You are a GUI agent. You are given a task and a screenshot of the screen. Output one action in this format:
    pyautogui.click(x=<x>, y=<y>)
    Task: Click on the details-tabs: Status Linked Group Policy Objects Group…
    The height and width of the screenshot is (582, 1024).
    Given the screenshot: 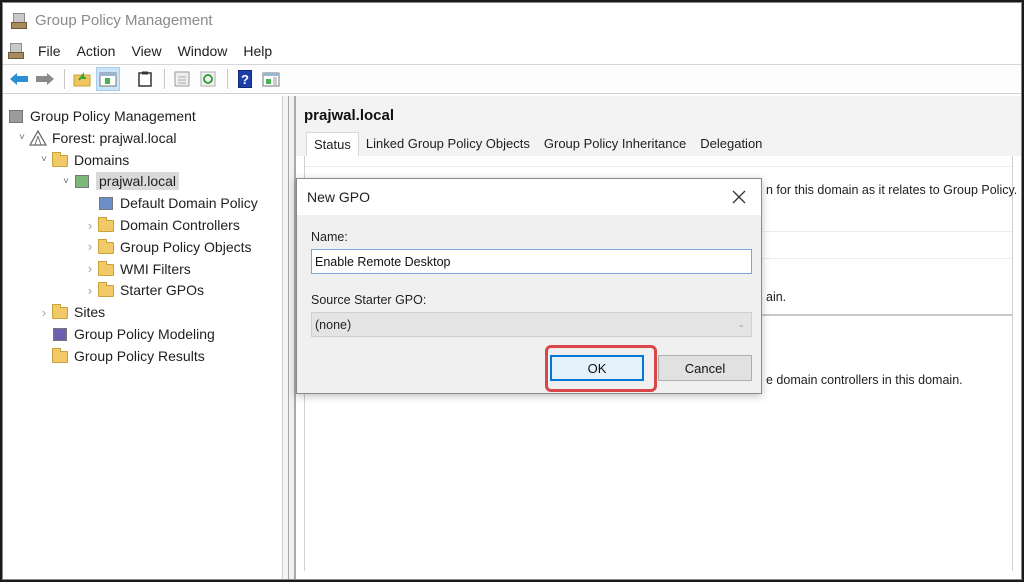 What is the action you would take?
    pyautogui.click(x=537, y=144)
    